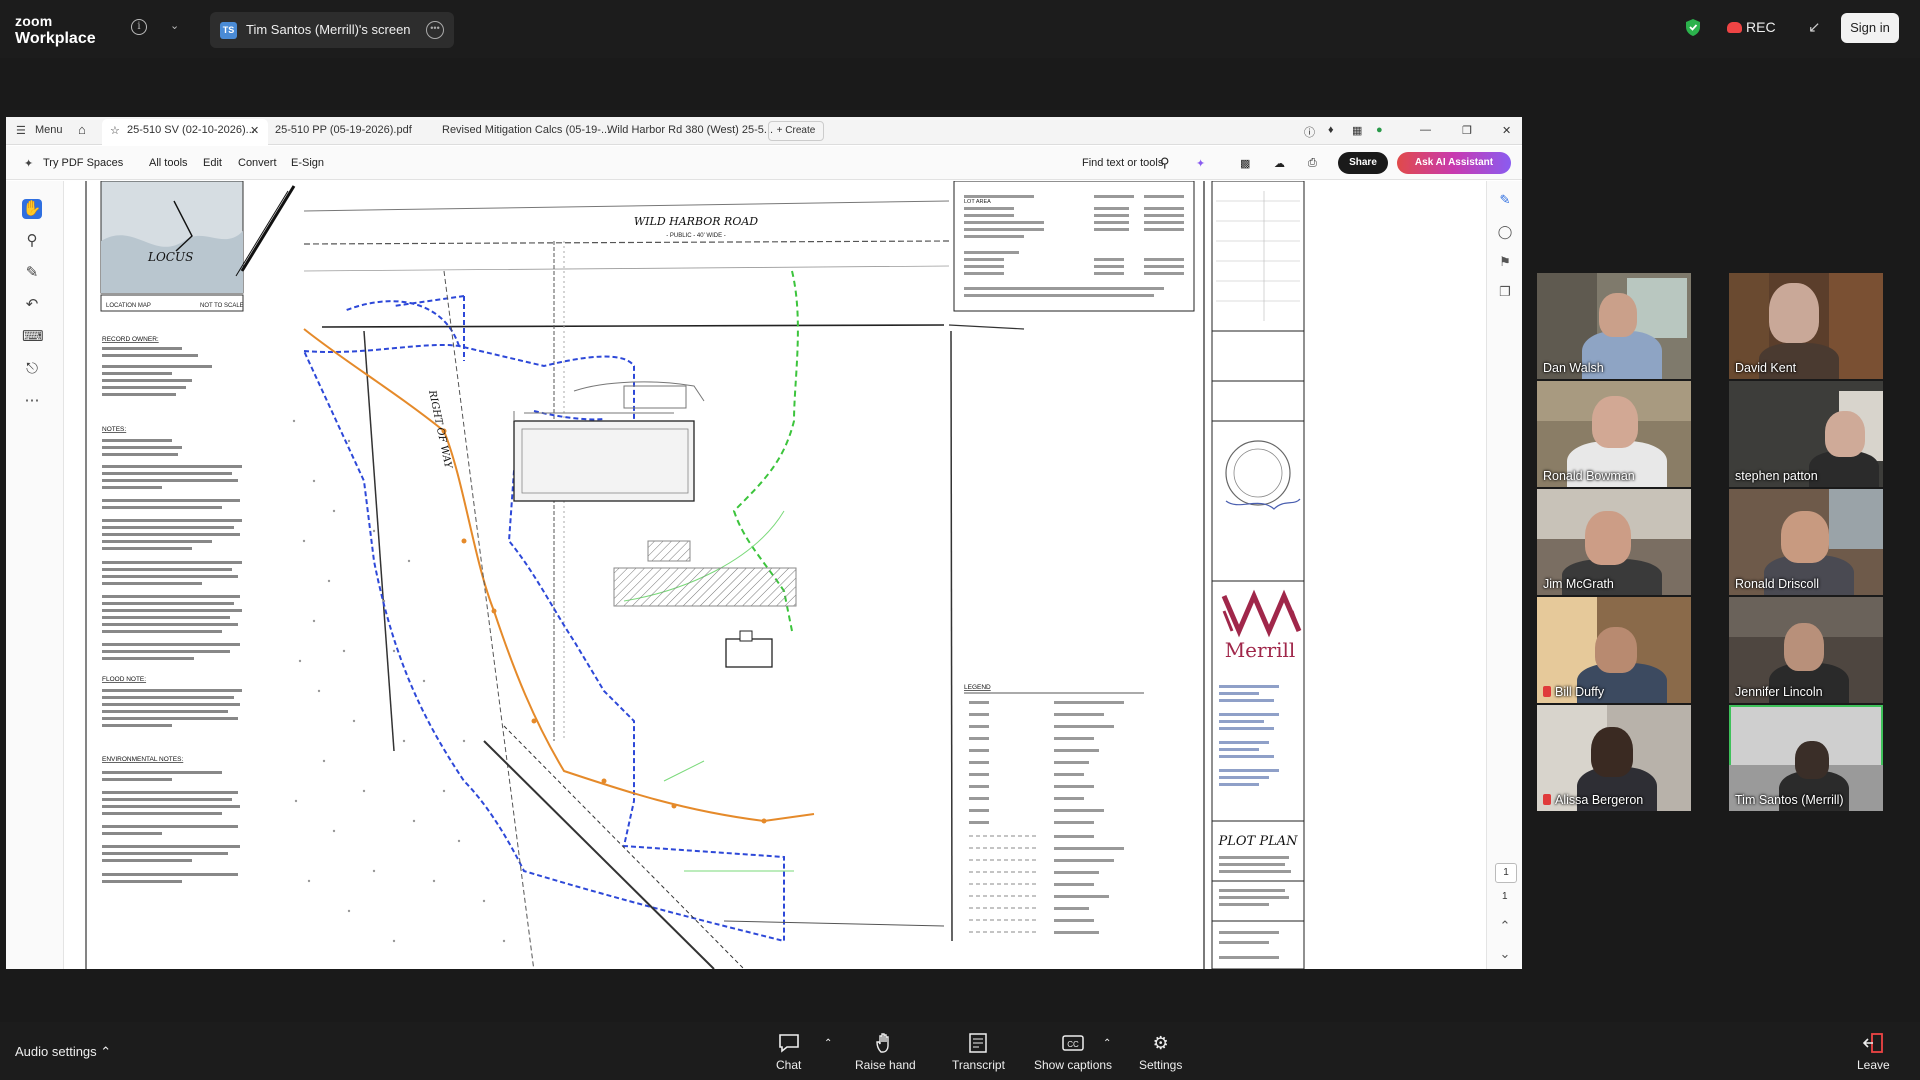 The width and height of the screenshot is (1920, 1080). Describe the element at coordinates (1505, 896) in the screenshot. I see `page-total: 1` at that location.